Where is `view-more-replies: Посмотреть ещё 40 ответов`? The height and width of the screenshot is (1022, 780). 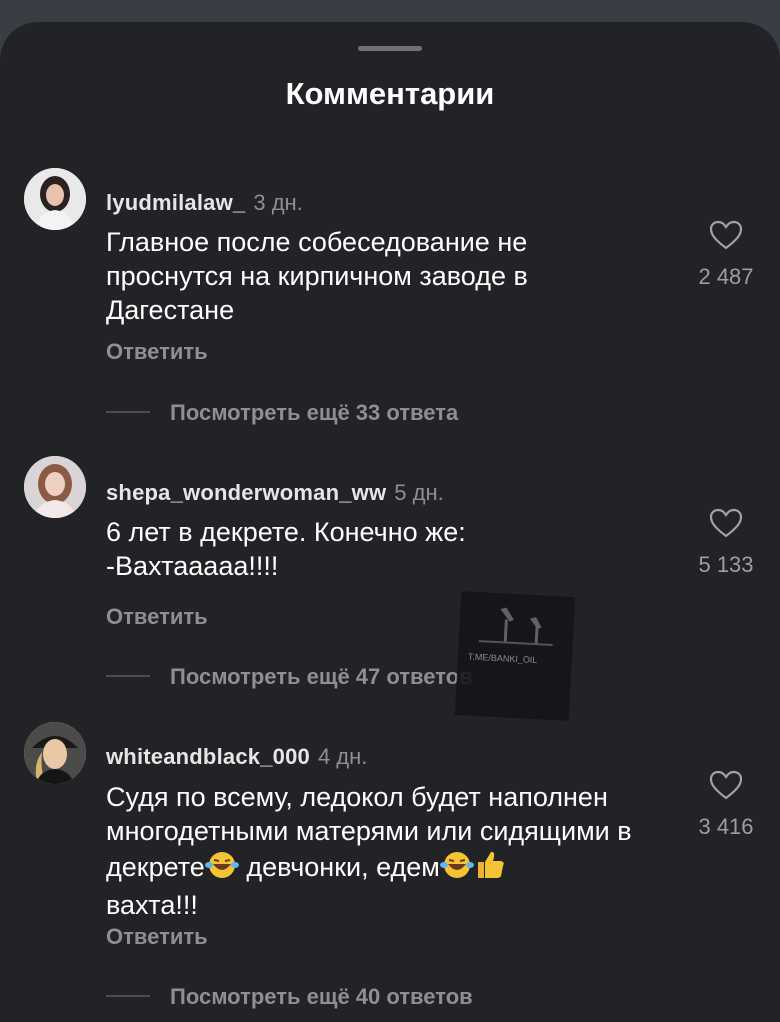 view-more-replies: Посмотреть ещё 40 ответов is located at coordinates (289, 997).